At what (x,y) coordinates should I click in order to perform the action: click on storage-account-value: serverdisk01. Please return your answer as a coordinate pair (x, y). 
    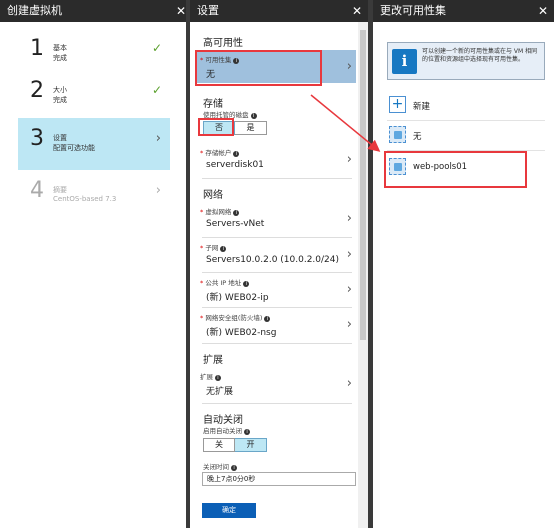
    Looking at the image, I should click on (235, 165).